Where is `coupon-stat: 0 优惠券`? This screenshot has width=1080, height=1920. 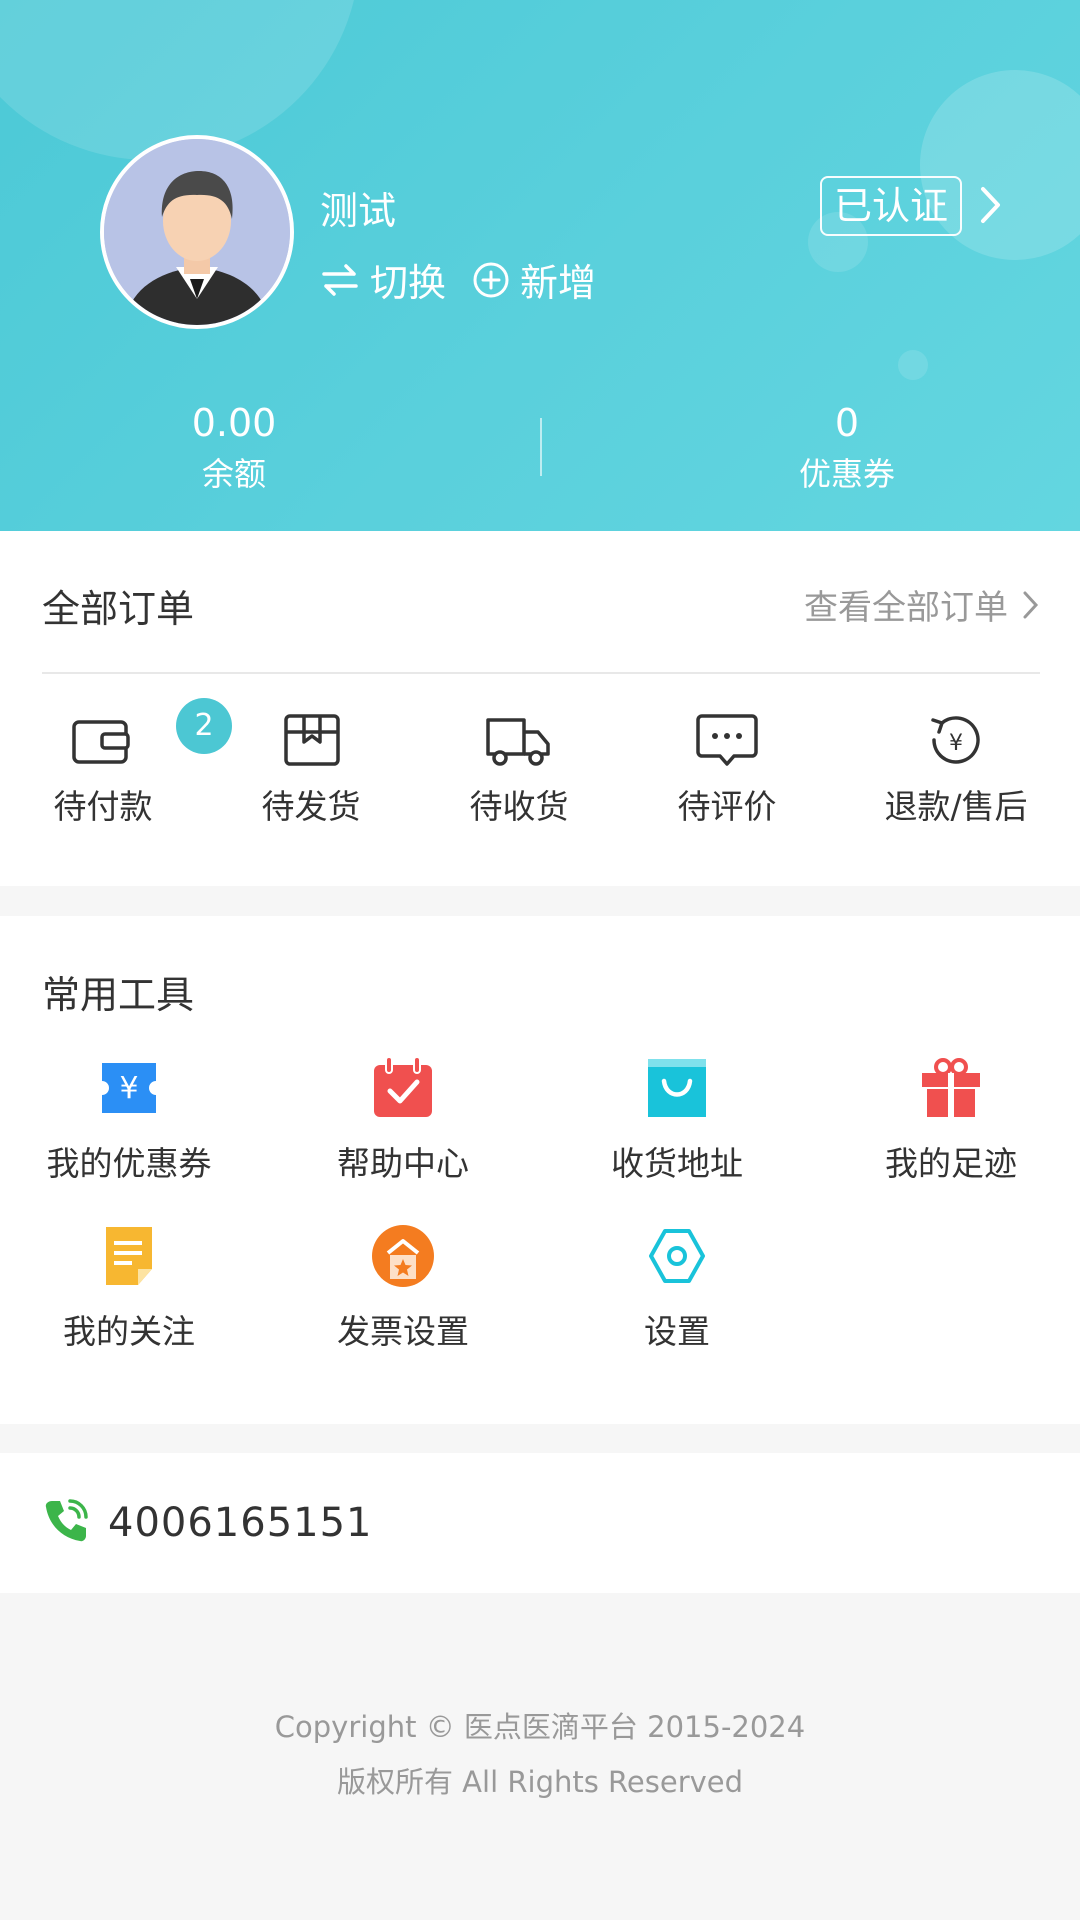
coupon-stat: 0 优惠券 is located at coordinates (847, 449).